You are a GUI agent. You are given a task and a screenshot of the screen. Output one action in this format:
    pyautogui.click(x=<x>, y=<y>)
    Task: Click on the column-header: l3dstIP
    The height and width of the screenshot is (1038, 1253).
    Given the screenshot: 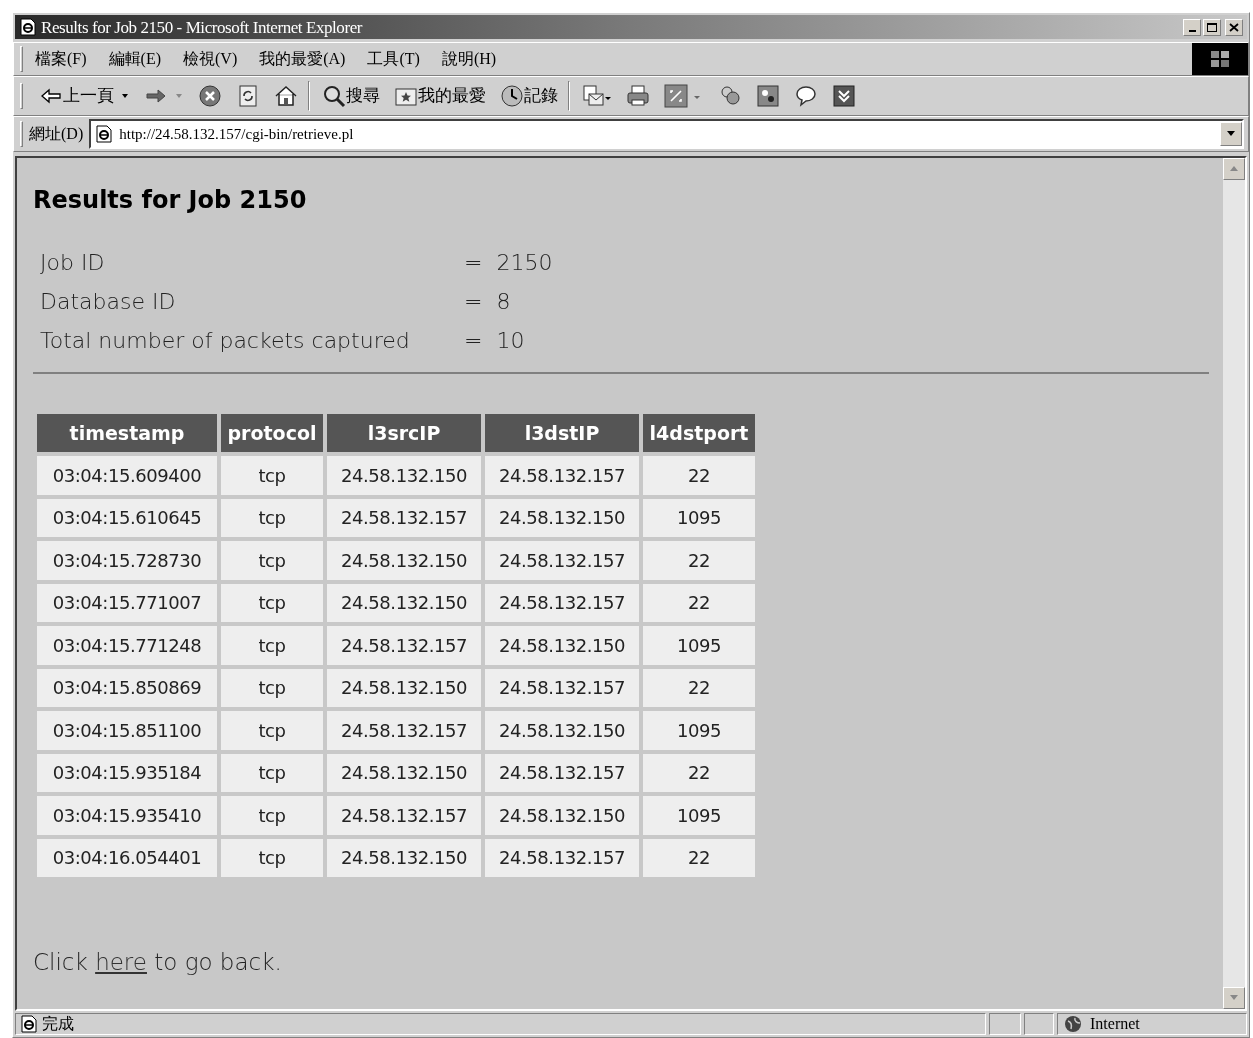 What is the action you would take?
    pyautogui.click(x=562, y=433)
    